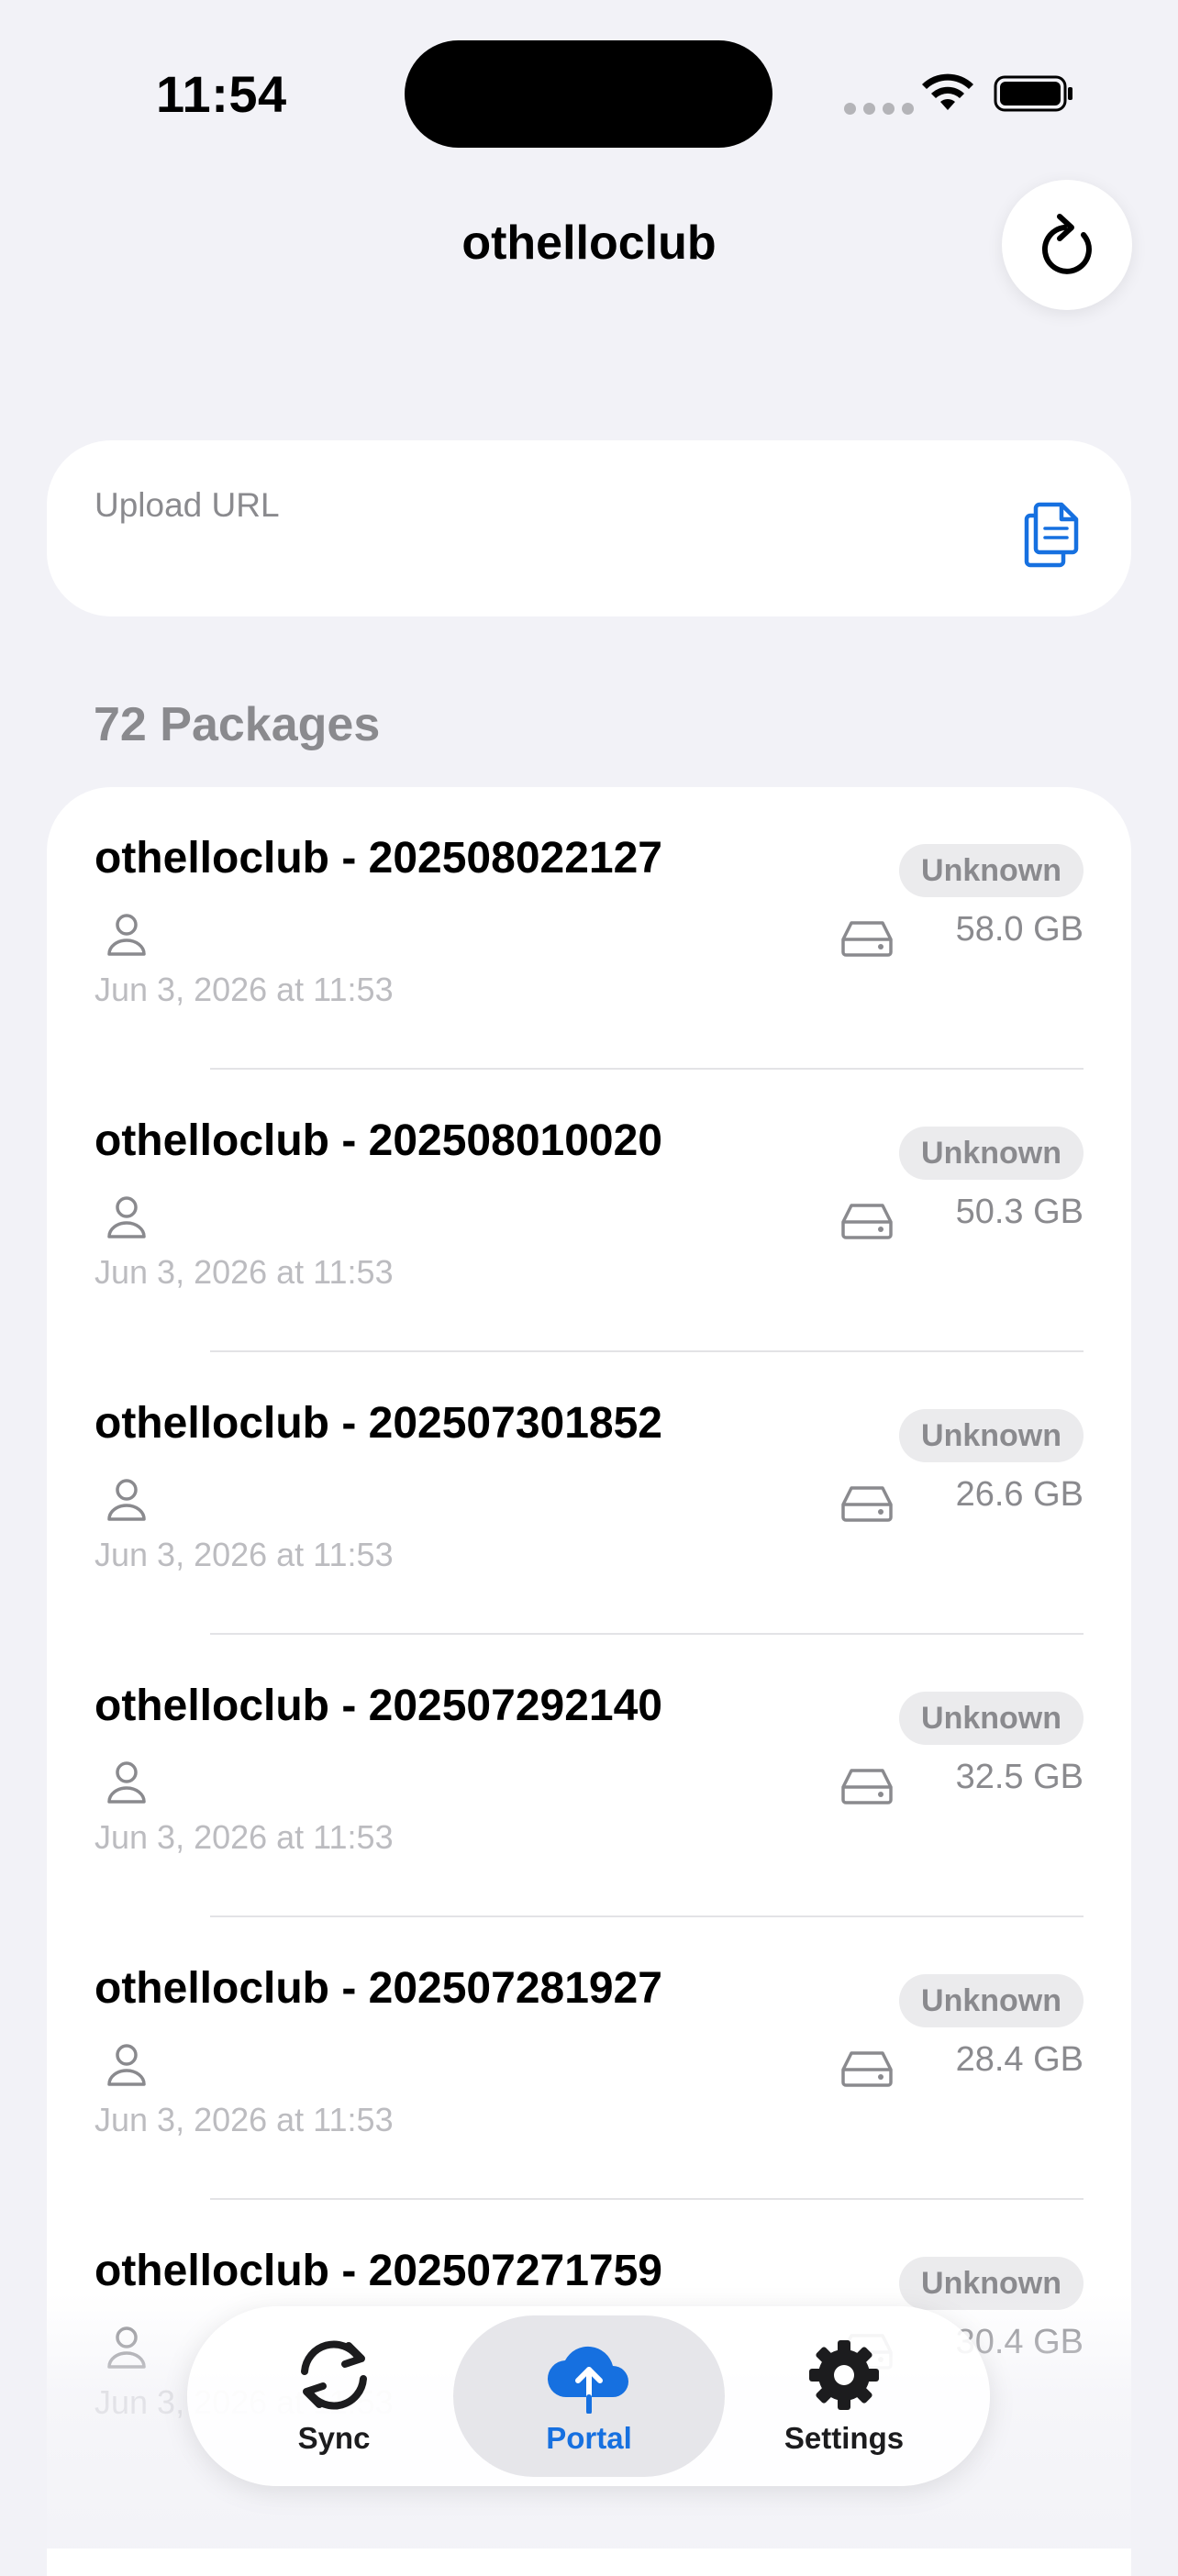 This screenshot has width=1178, height=2576. What do you see at coordinates (844, 2438) in the screenshot?
I see `tab-settings-label: Settings` at bounding box center [844, 2438].